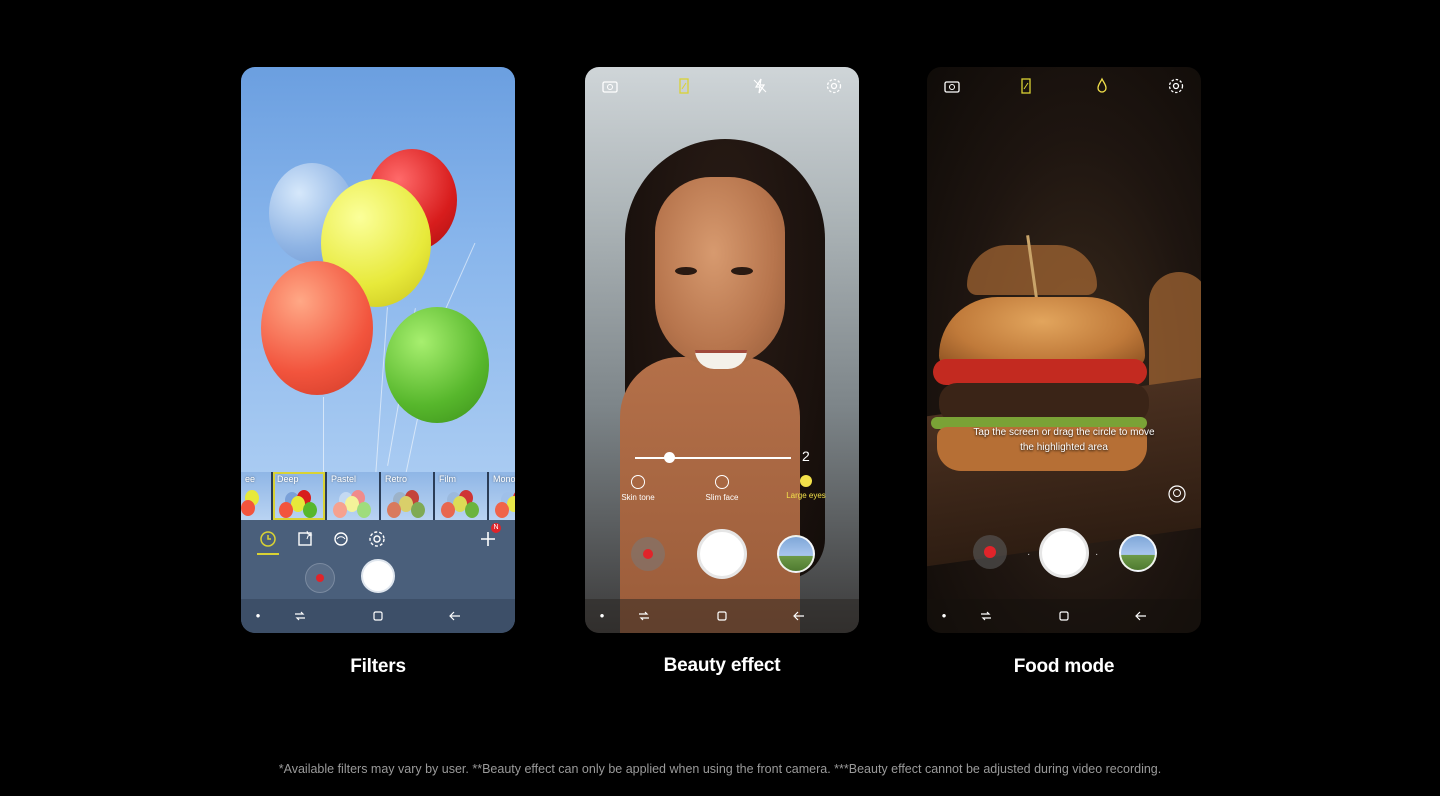 Image resolution: width=1440 pixels, height=796 pixels. I want to click on filter-thumb-retro: Retro, so click(407, 496).